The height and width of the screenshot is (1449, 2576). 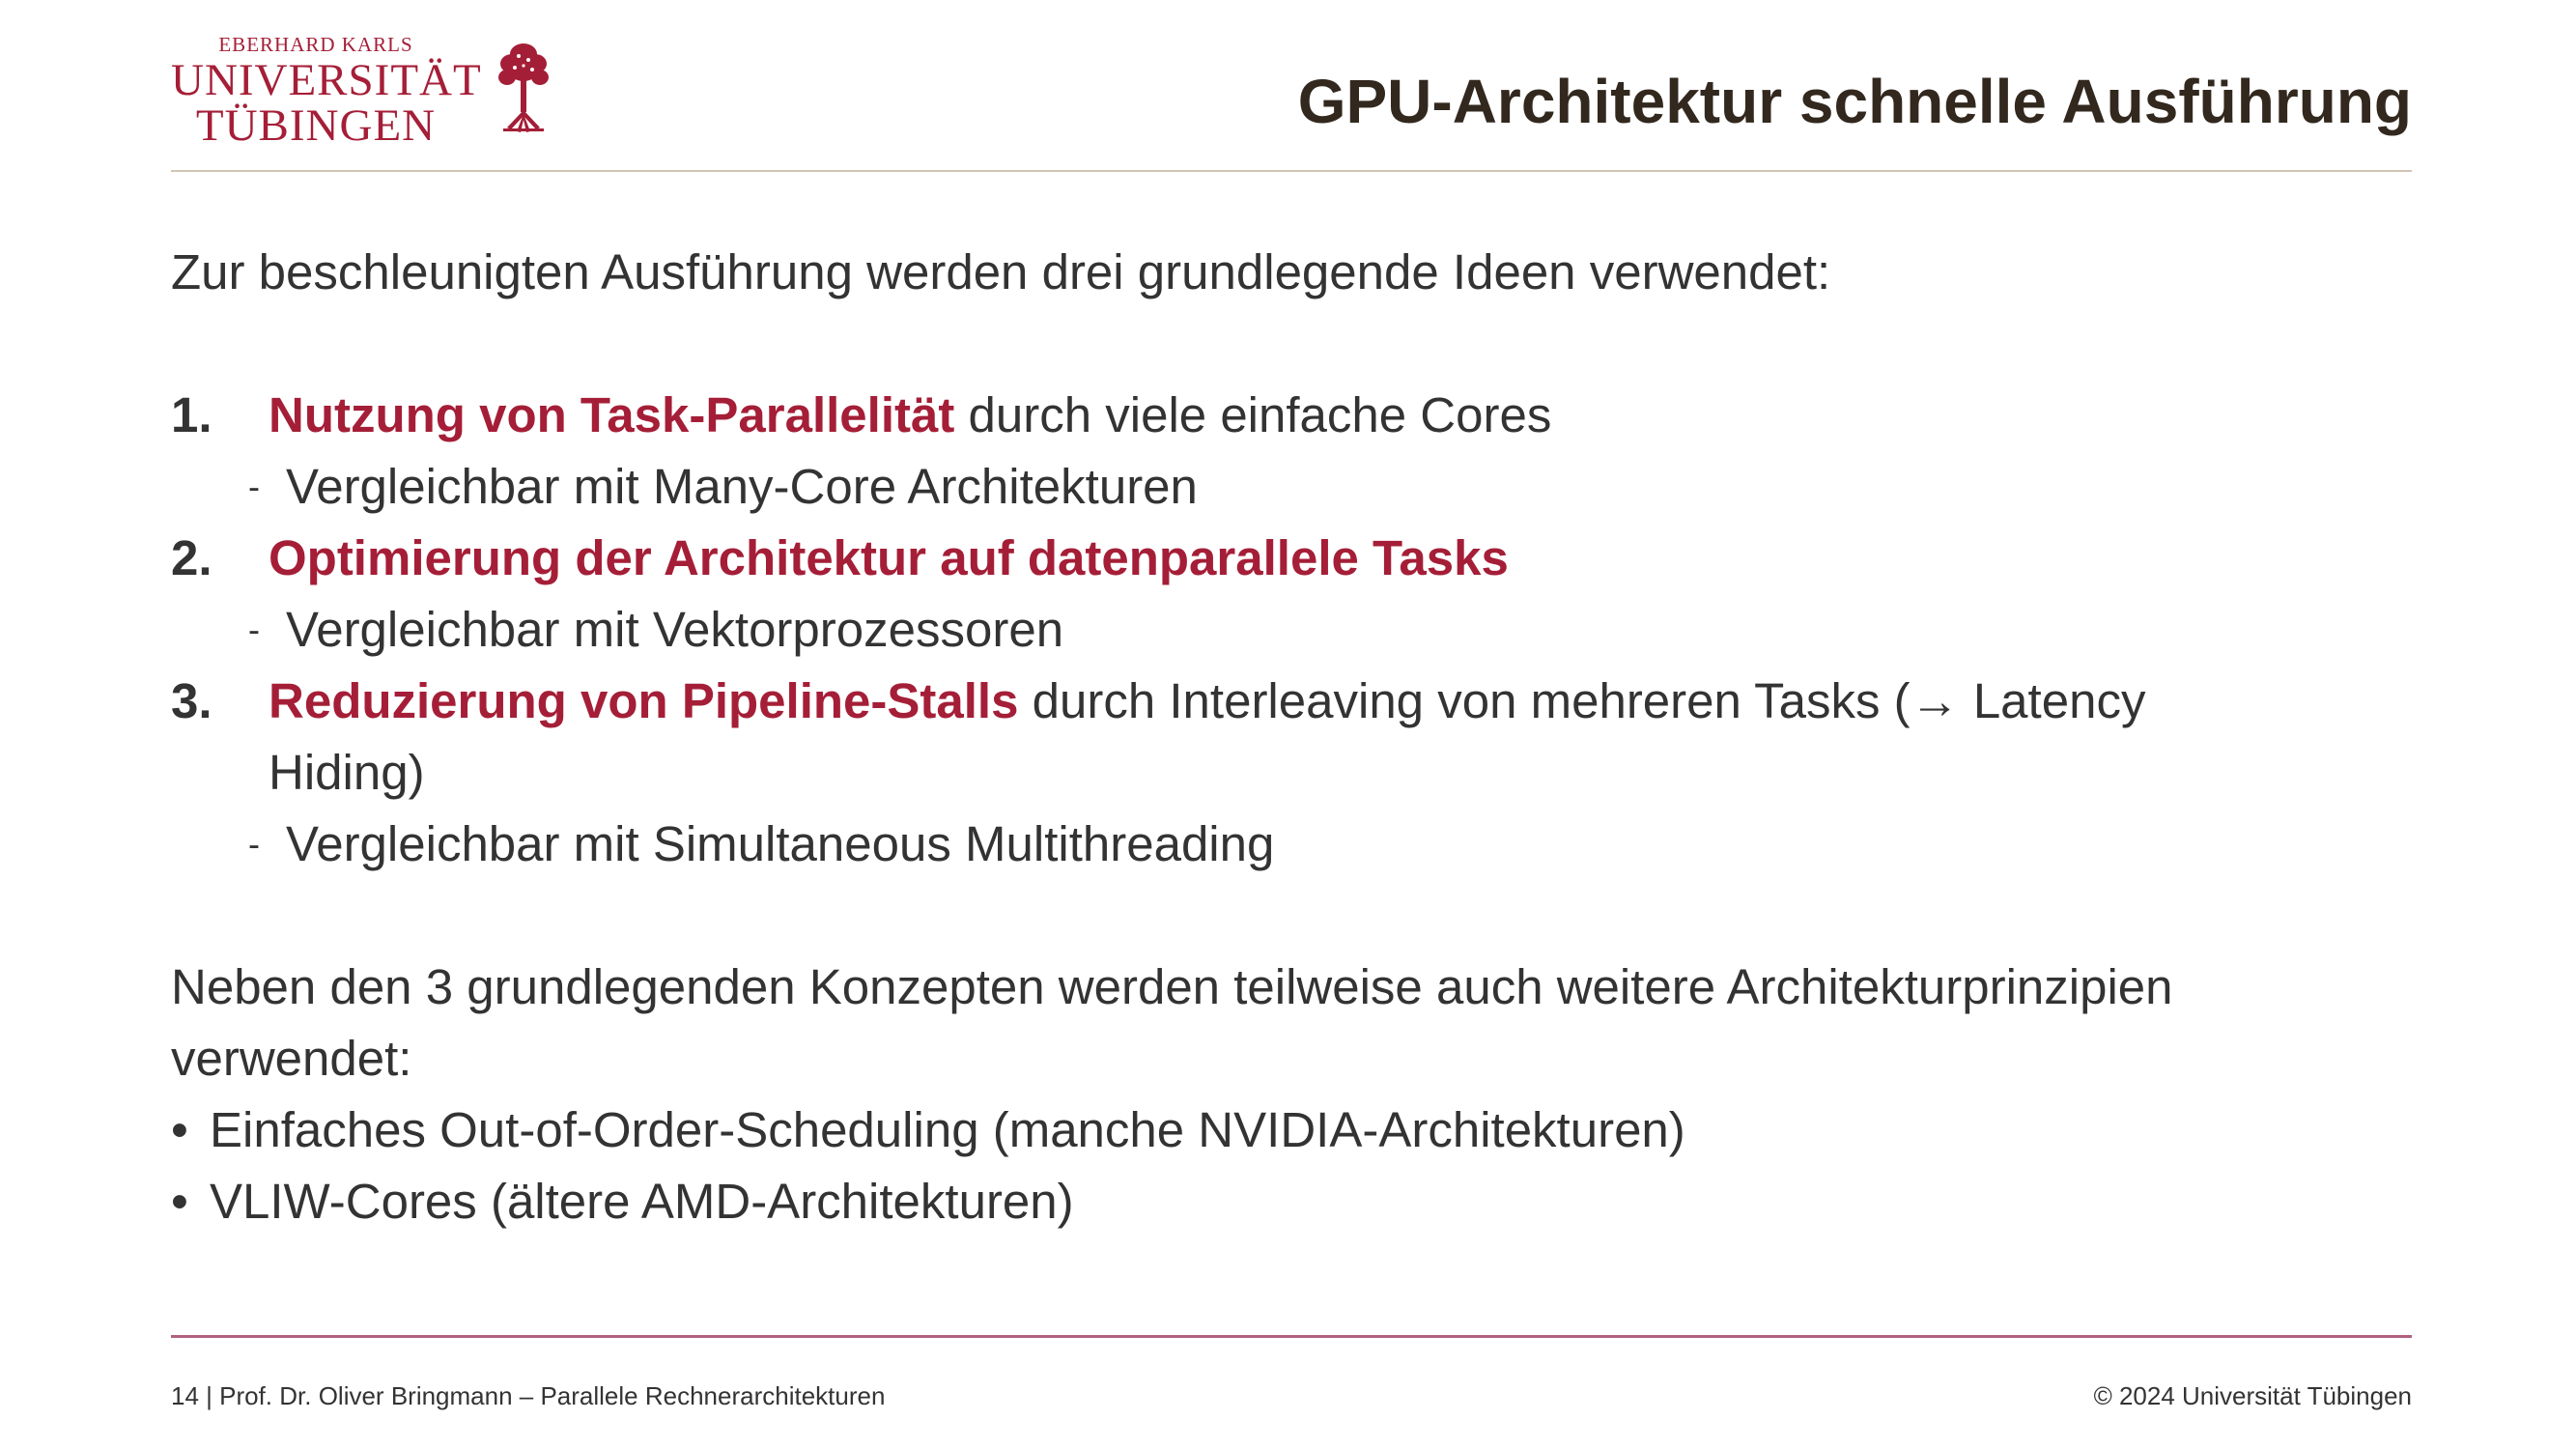 What do you see at coordinates (1253, 414) in the screenshot?
I see `item-rest: durch viele einfache Cores` at bounding box center [1253, 414].